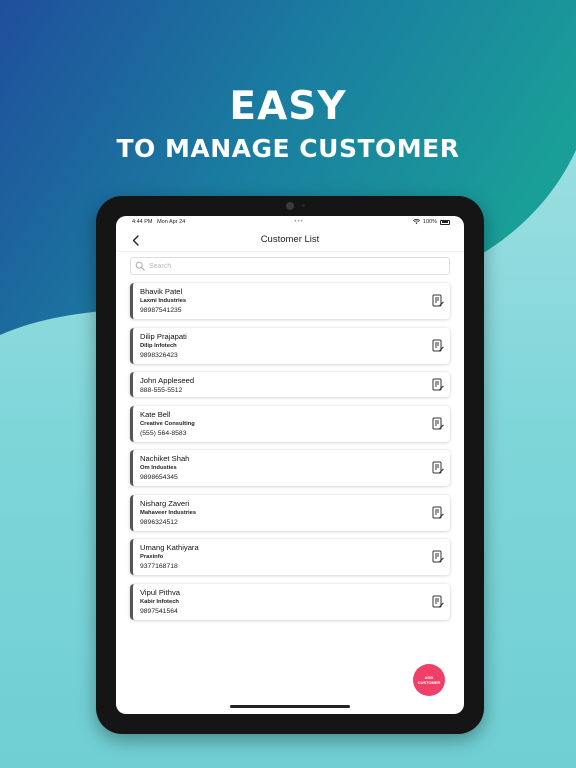  I want to click on customer-phone: (555) 564-8583, so click(163, 433).